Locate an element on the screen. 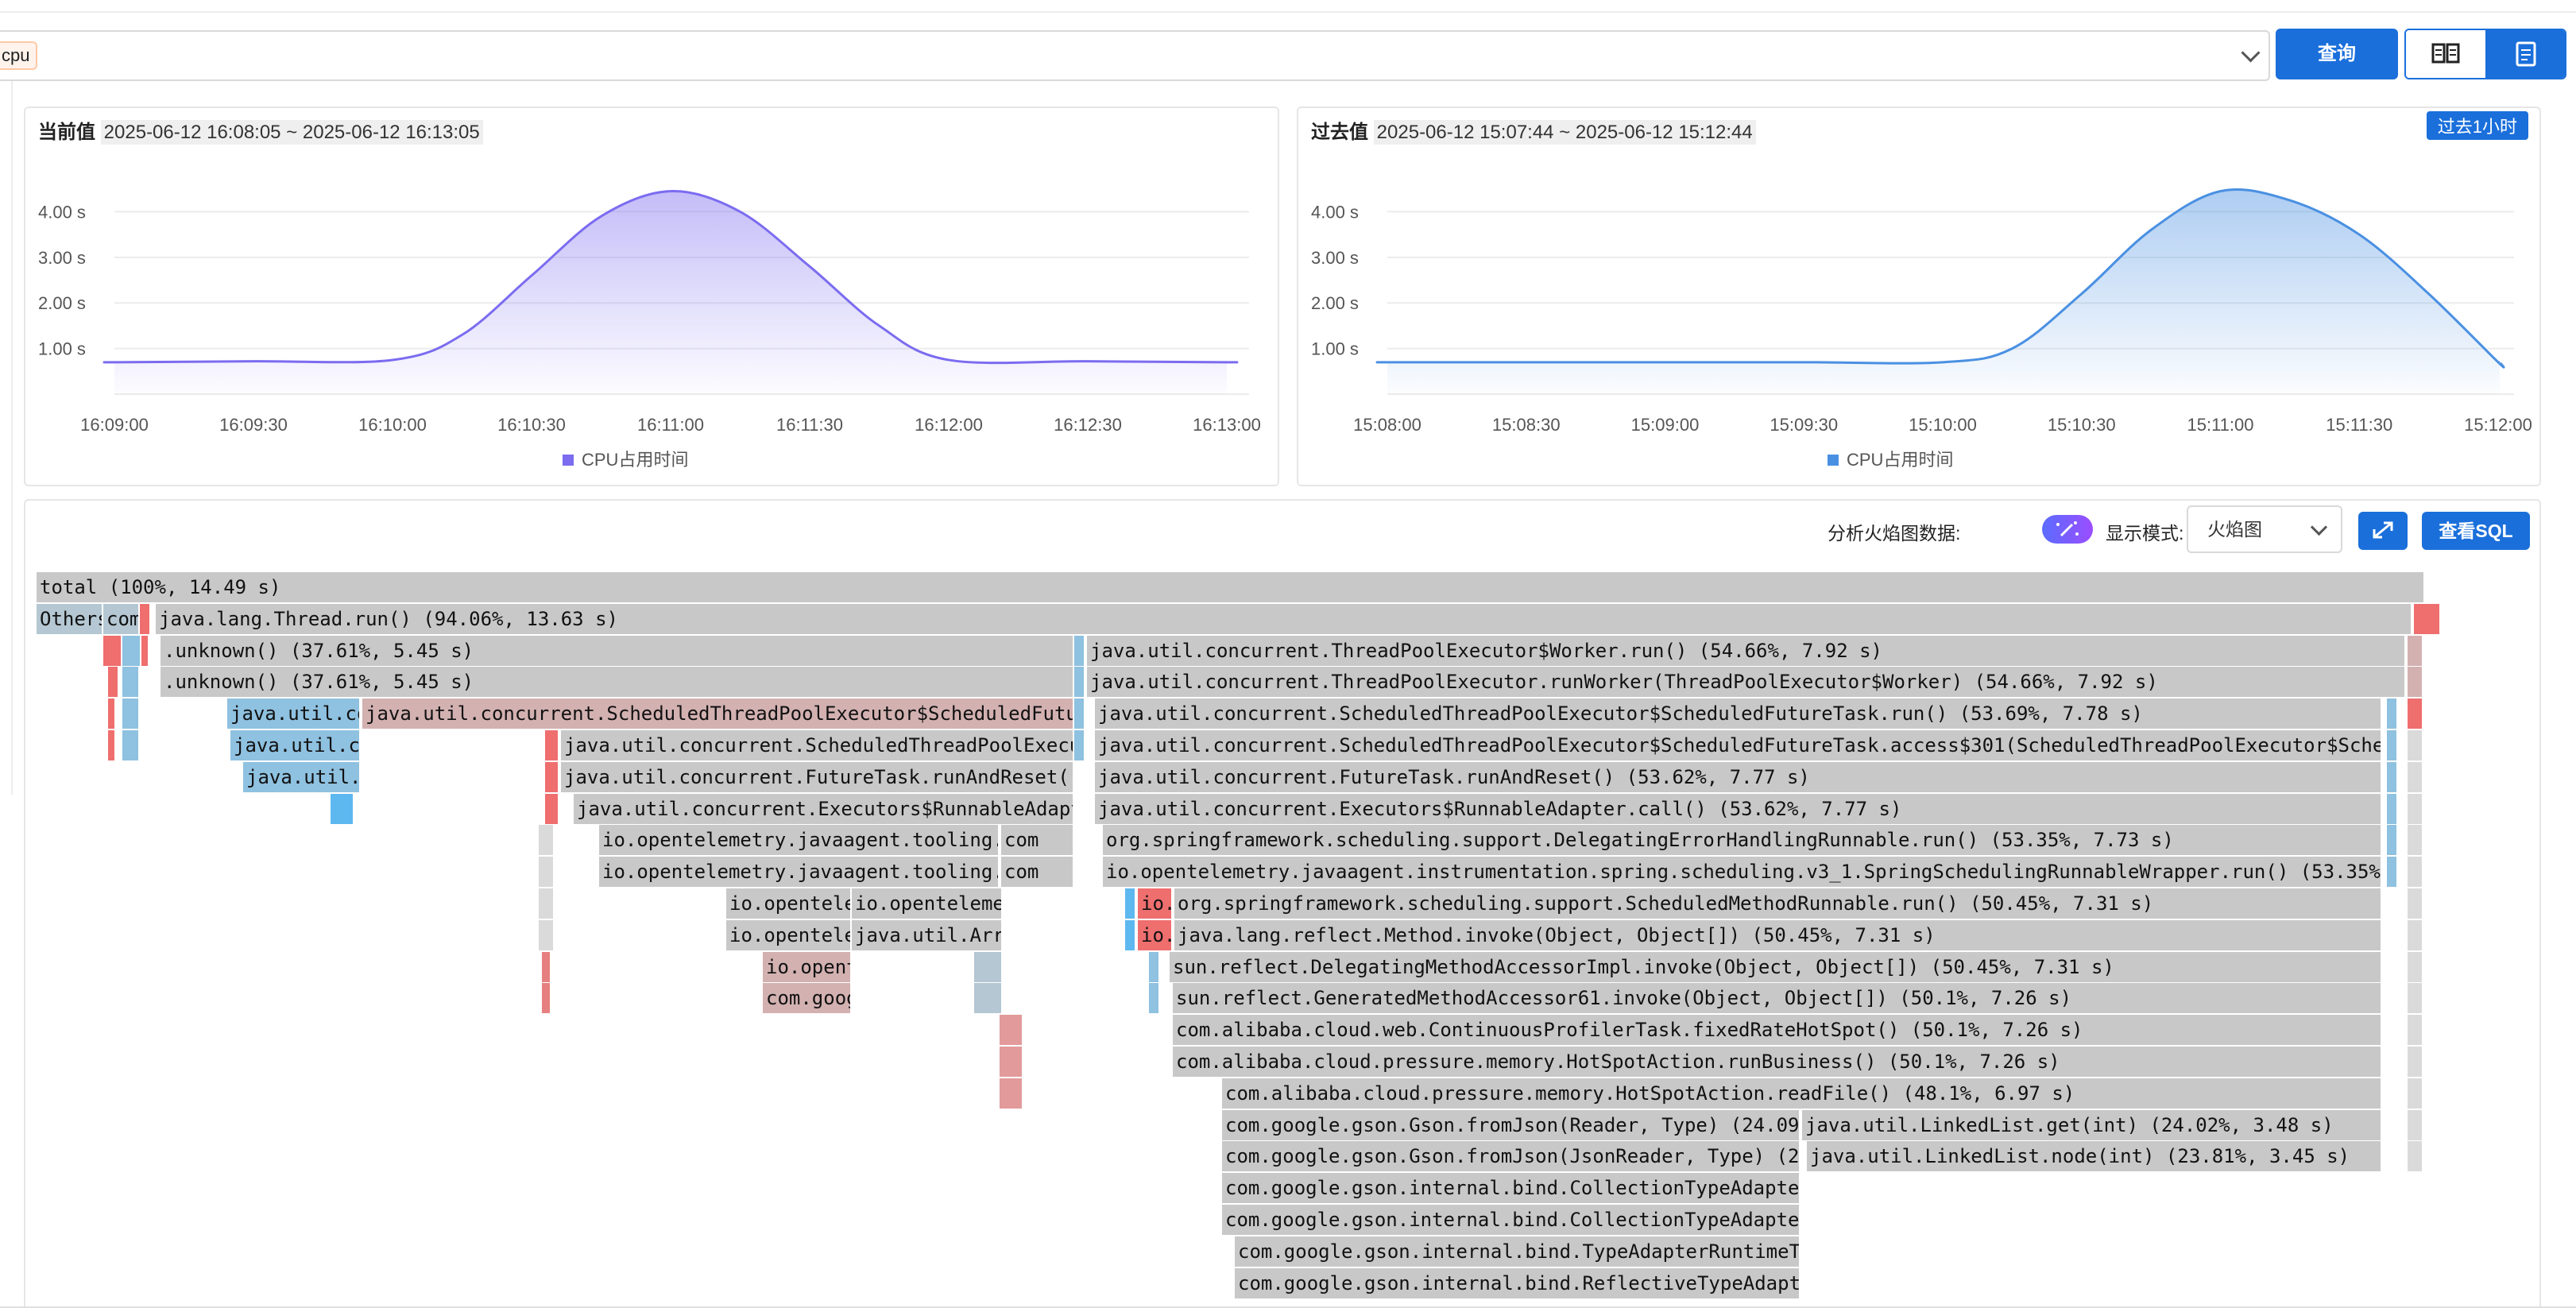 This screenshot has height=1308, width=2576. view-sql-button: 查看SQL is located at coordinates (2476, 531).